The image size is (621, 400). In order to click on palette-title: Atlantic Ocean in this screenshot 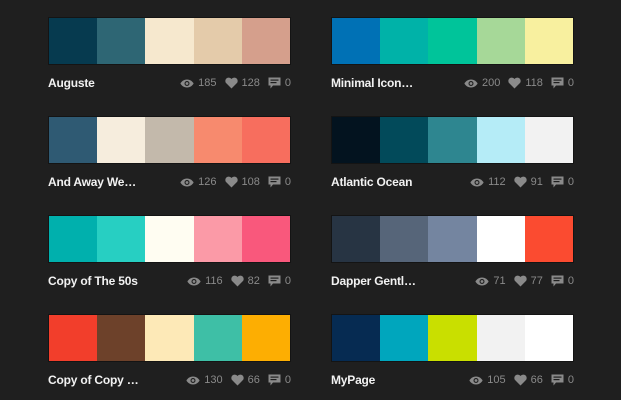, I will do `click(371, 182)`.